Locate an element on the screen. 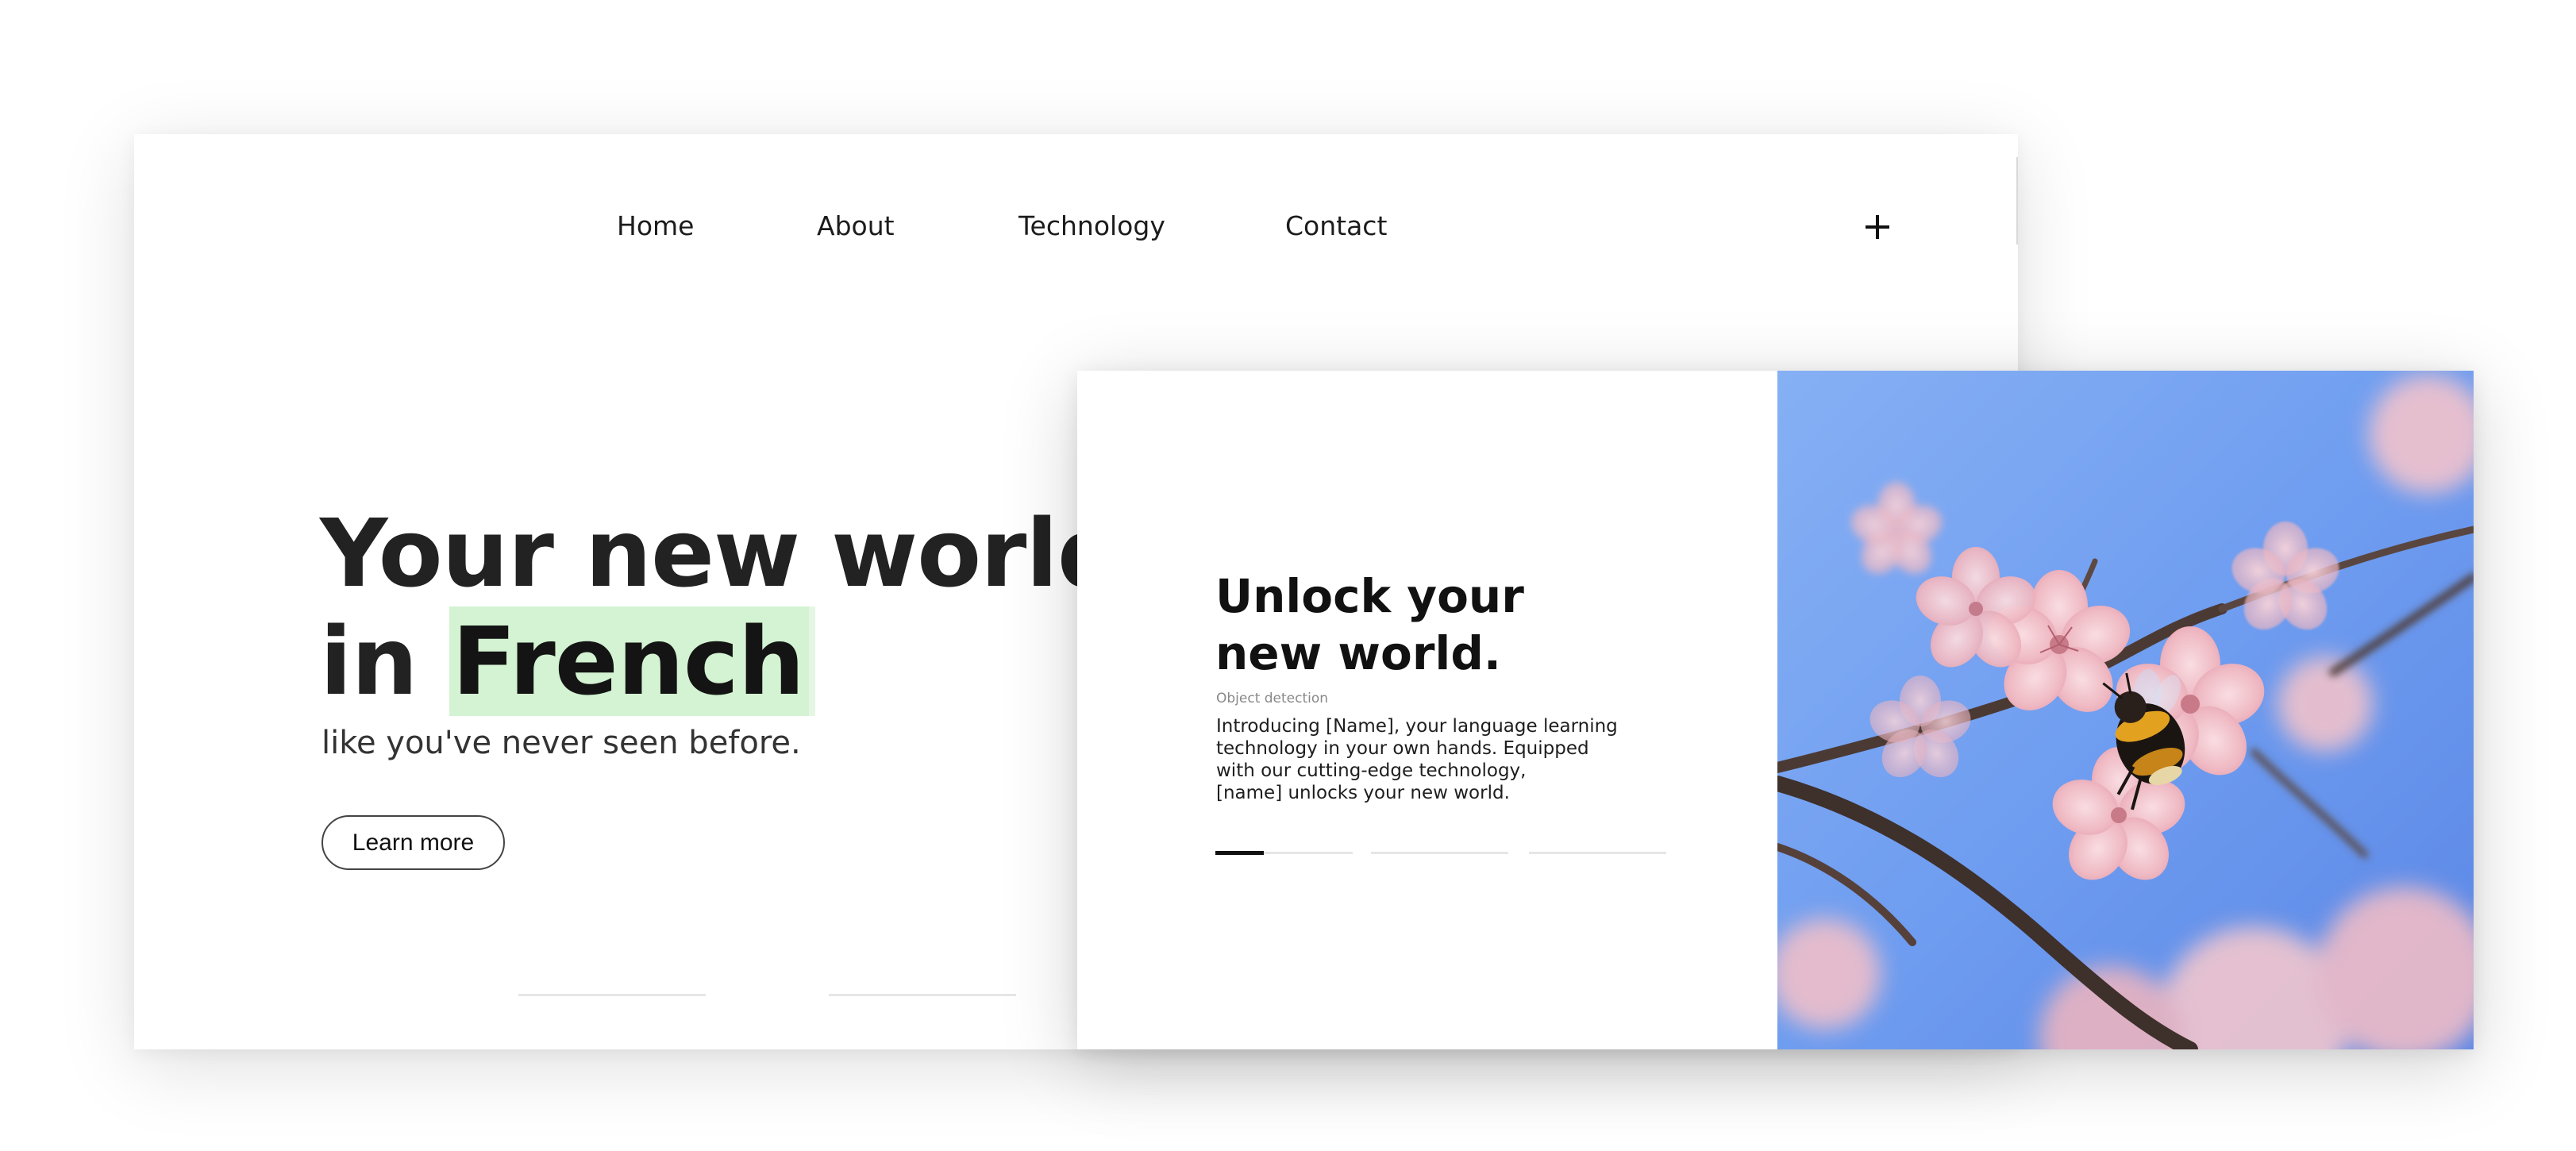  nav-link-about: About is located at coordinates (856, 226).